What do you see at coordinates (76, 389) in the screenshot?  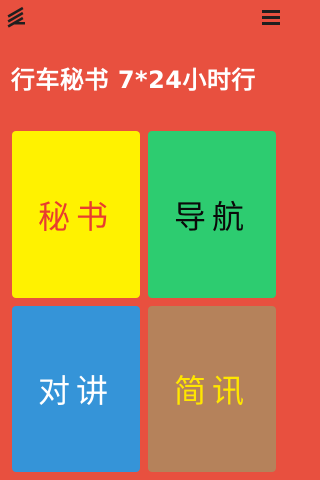 I see `intercom-tile: 对讲` at bounding box center [76, 389].